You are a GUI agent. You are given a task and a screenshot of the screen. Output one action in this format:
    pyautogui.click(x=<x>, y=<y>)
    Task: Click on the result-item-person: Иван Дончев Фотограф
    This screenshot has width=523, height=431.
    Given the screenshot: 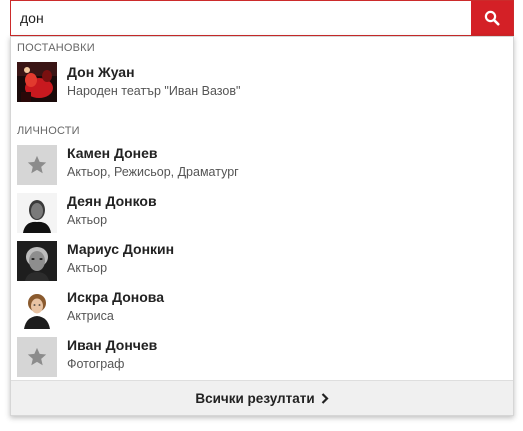 What is the action you would take?
    pyautogui.click(x=262, y=359)
    